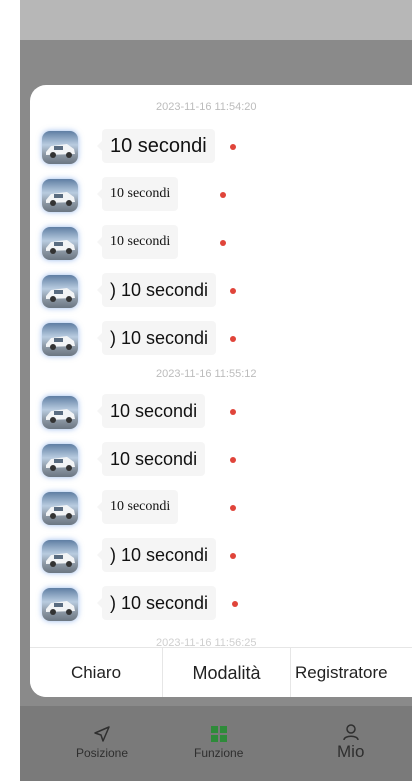 The height and width of the screenshot is (781, 412). What do you see at coordinates (351, 672) in the screenshot?
I see `recorder-tab: Registratore` at bounding box center [351, 672].